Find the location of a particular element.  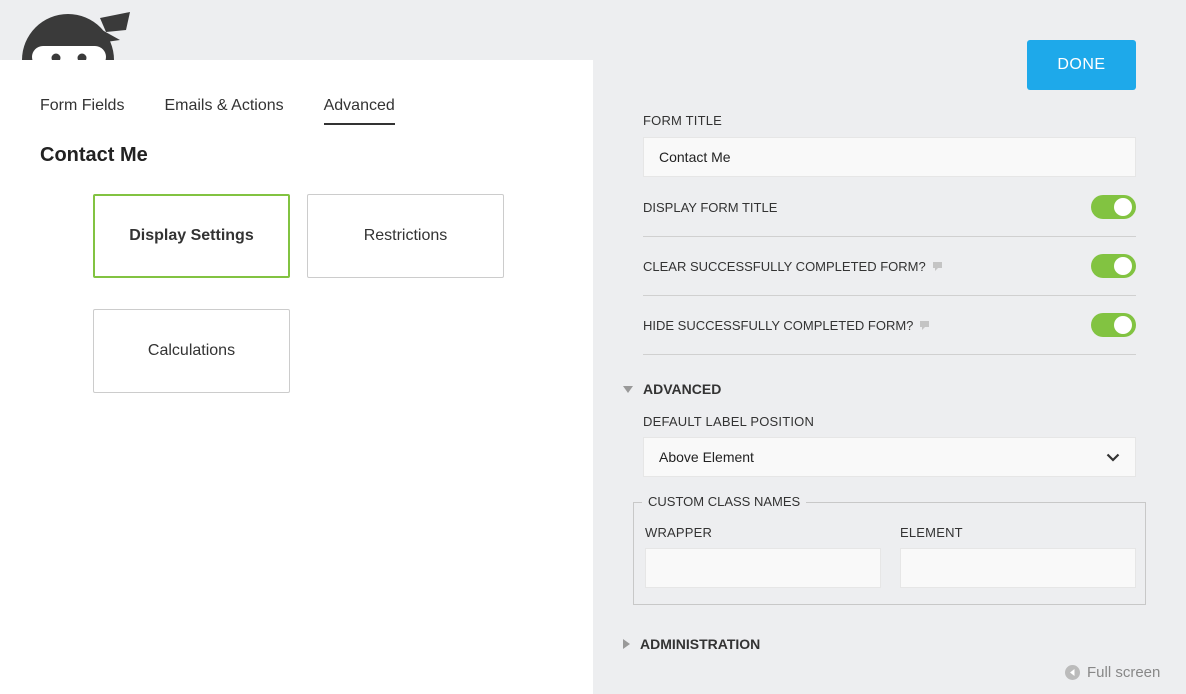

wrapper-class-input is located at coordinates (763, 568).